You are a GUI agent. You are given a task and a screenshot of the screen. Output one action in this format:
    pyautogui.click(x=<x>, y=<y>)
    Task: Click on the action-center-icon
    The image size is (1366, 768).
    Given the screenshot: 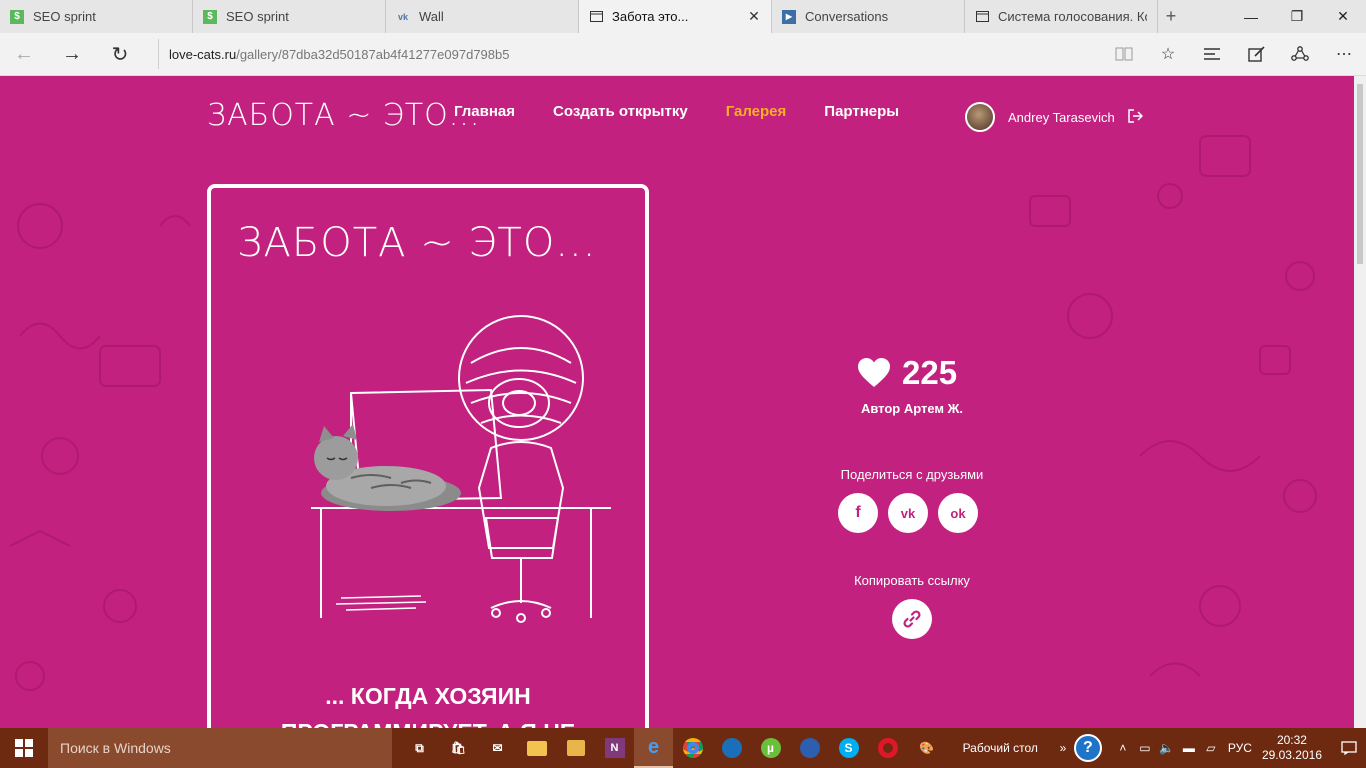 What is the action you would take?
    pyautogui.click(x=1349, y=748)
    